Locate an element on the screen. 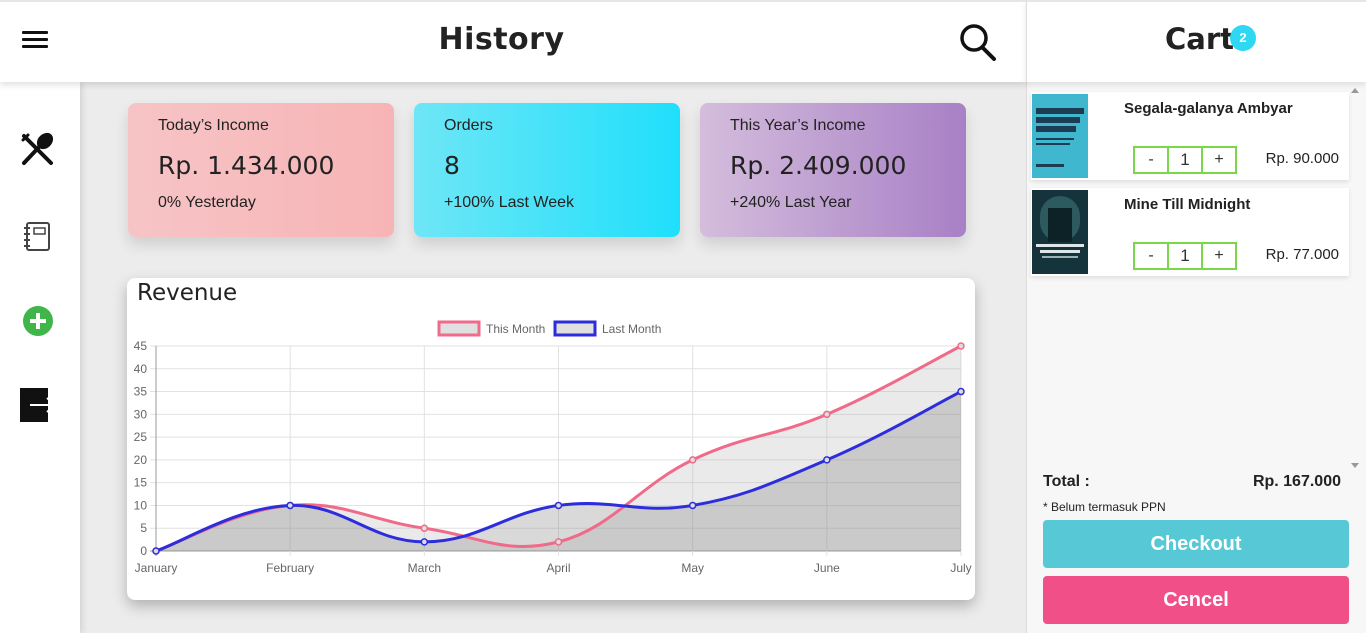 The height and width of the screenshot is (633, 1366). cart-item-name: Segala-galanya Ambyar is located at coordinates (1208, 108).